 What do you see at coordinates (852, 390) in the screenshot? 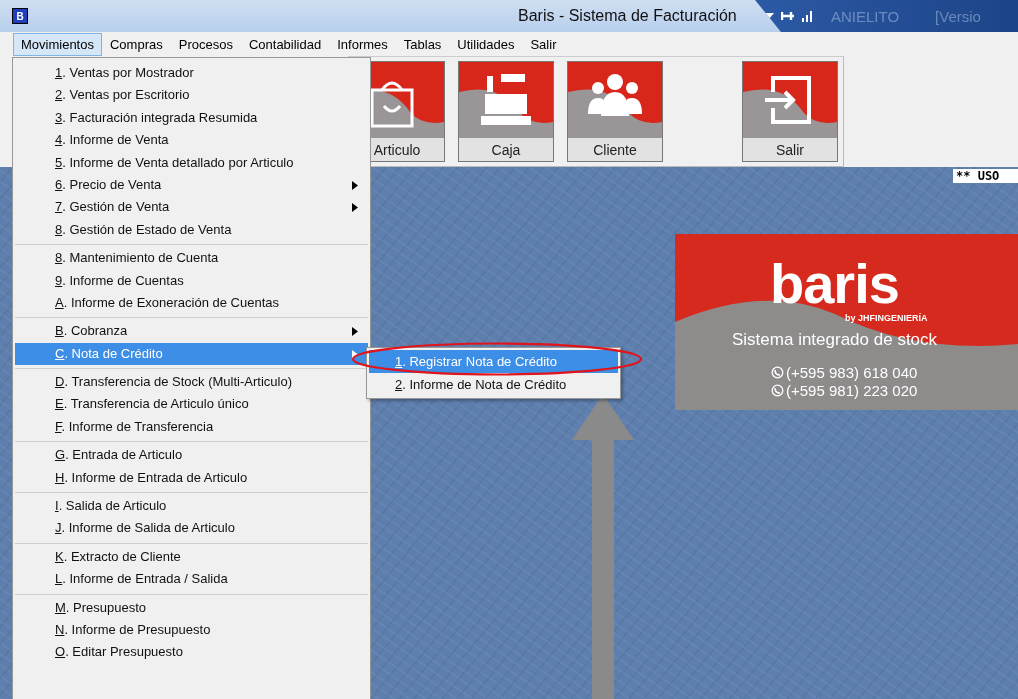
I see `phone-number: (+595 981) 223 020` at bounding box center [852, 390].